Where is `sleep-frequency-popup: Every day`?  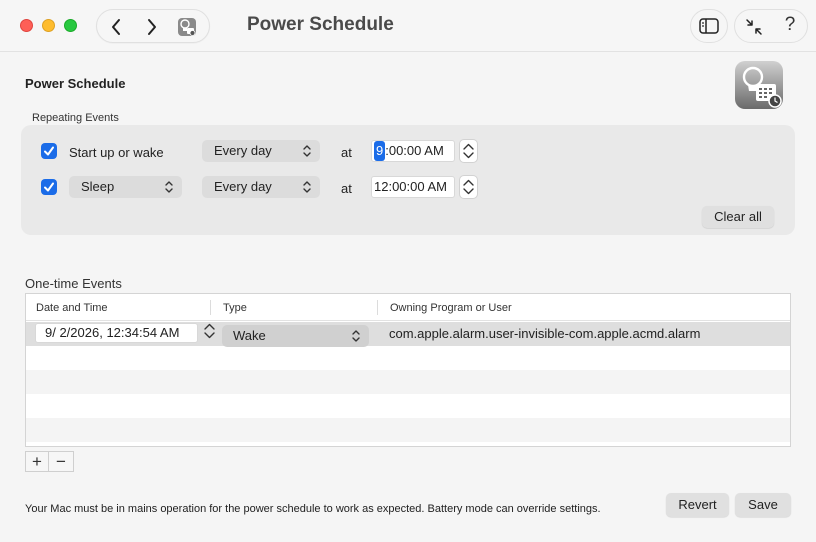
sleep-frequency-popup: Every day is located at coordinates (261, 187).